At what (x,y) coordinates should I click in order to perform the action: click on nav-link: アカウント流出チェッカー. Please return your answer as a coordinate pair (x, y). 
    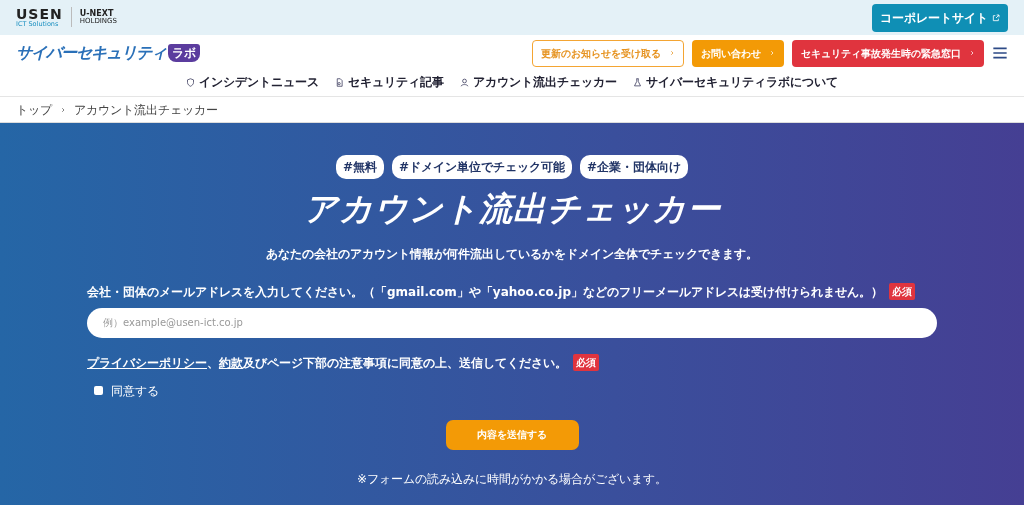
    Looking at the image, I should click on (538, 82).